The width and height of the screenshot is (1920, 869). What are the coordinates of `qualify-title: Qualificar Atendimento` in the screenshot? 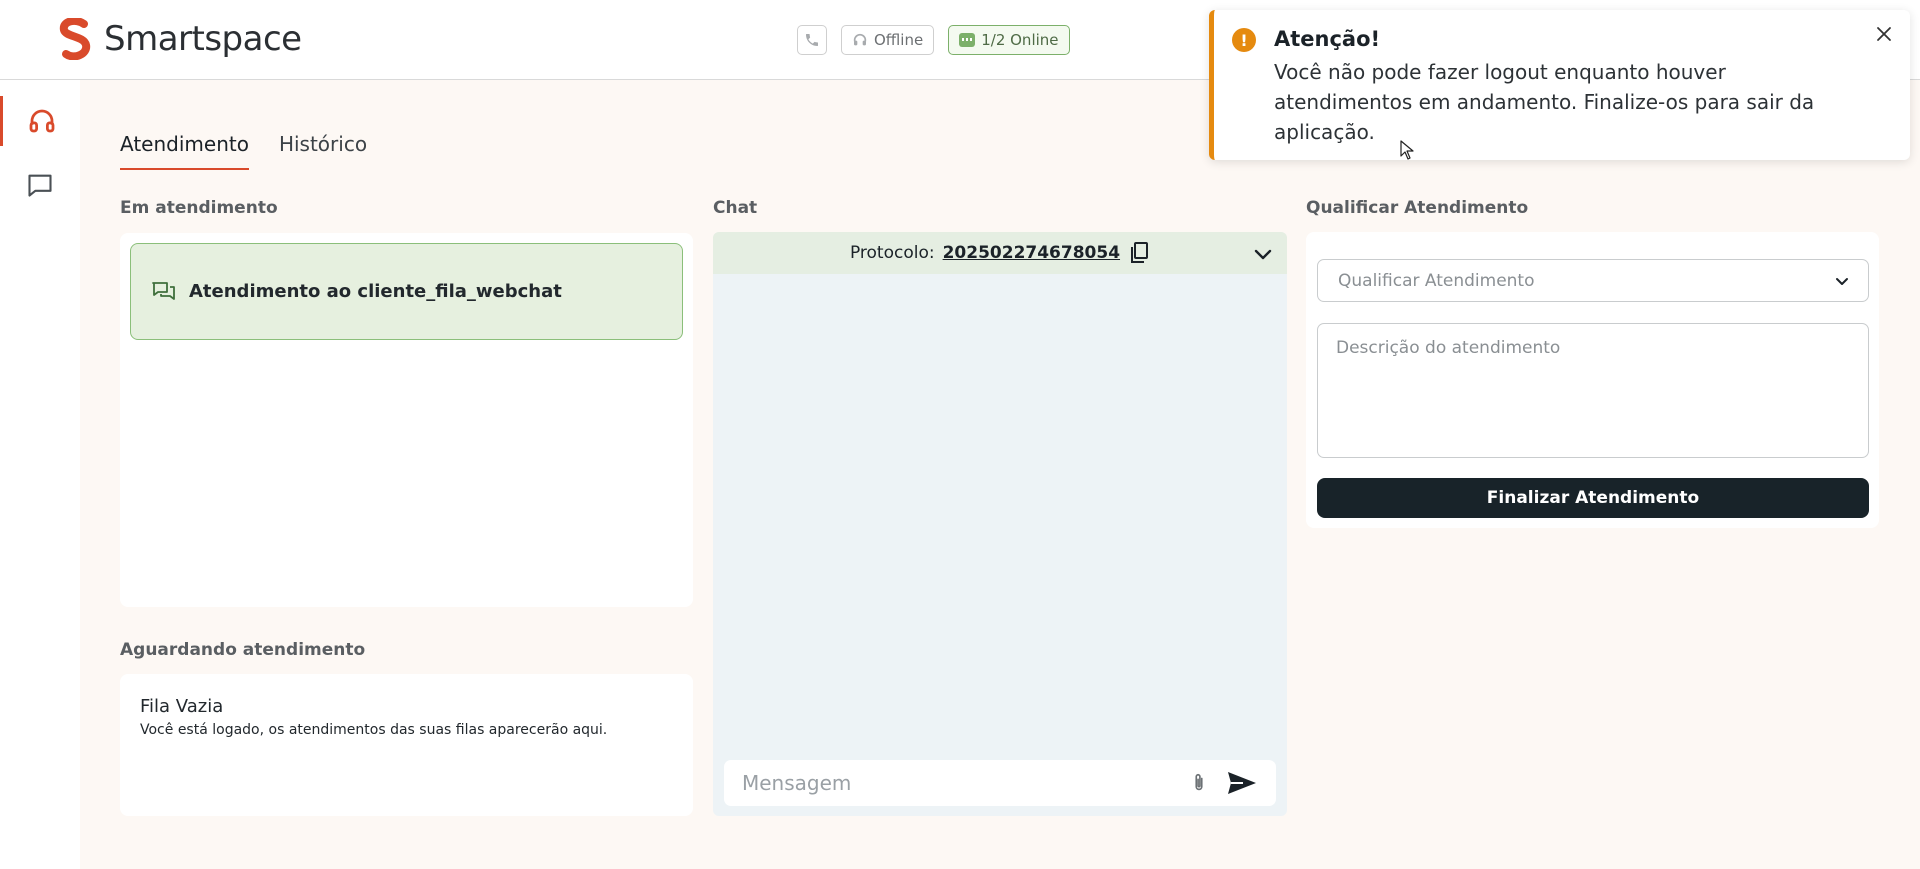 It's located at (1417, 208).